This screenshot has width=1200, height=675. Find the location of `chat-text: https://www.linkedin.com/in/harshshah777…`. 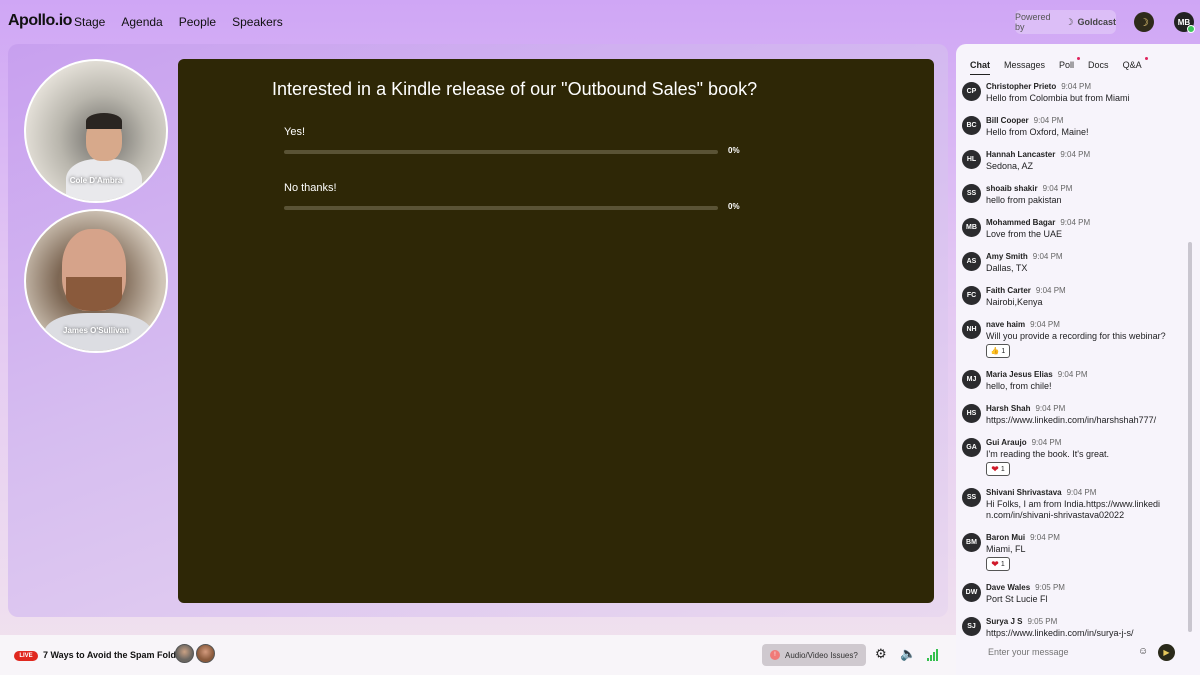

chat-text: https://www.linkedin.com/in/harshshah777… is located at coordinates (1071, 420).